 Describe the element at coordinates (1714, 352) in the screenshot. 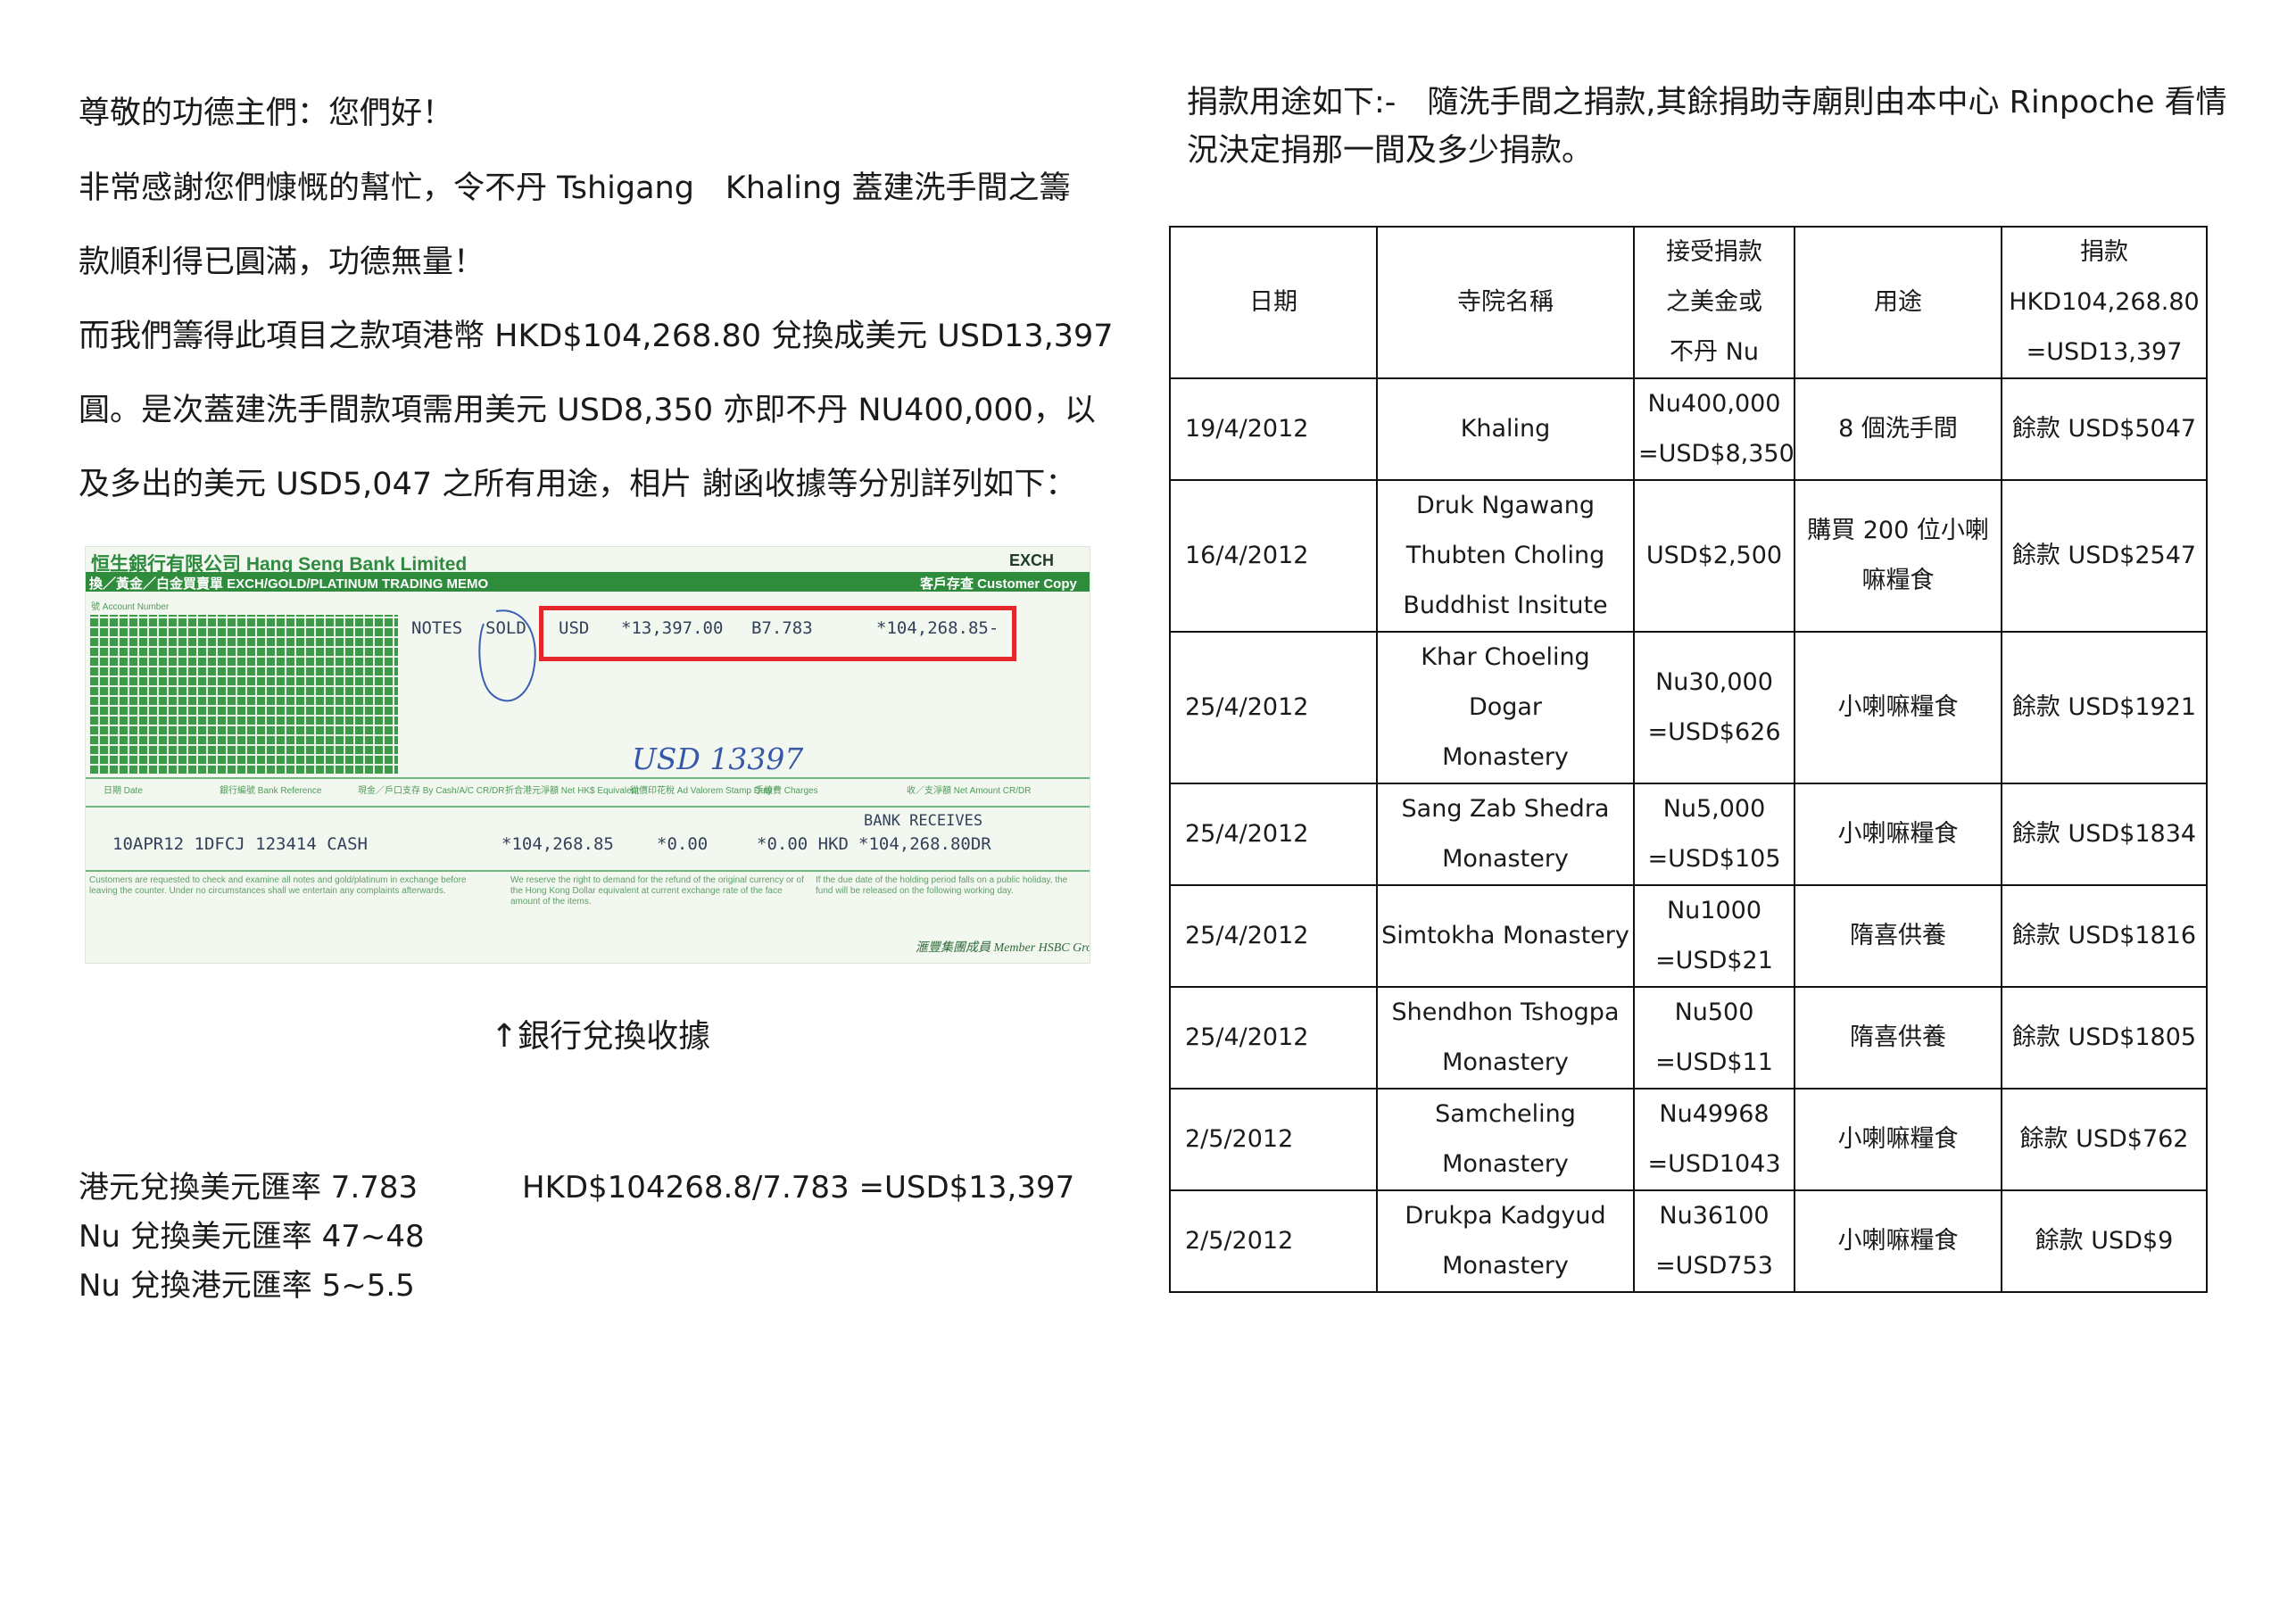

I see `header-received-line: 不丹 Nu` at that location.